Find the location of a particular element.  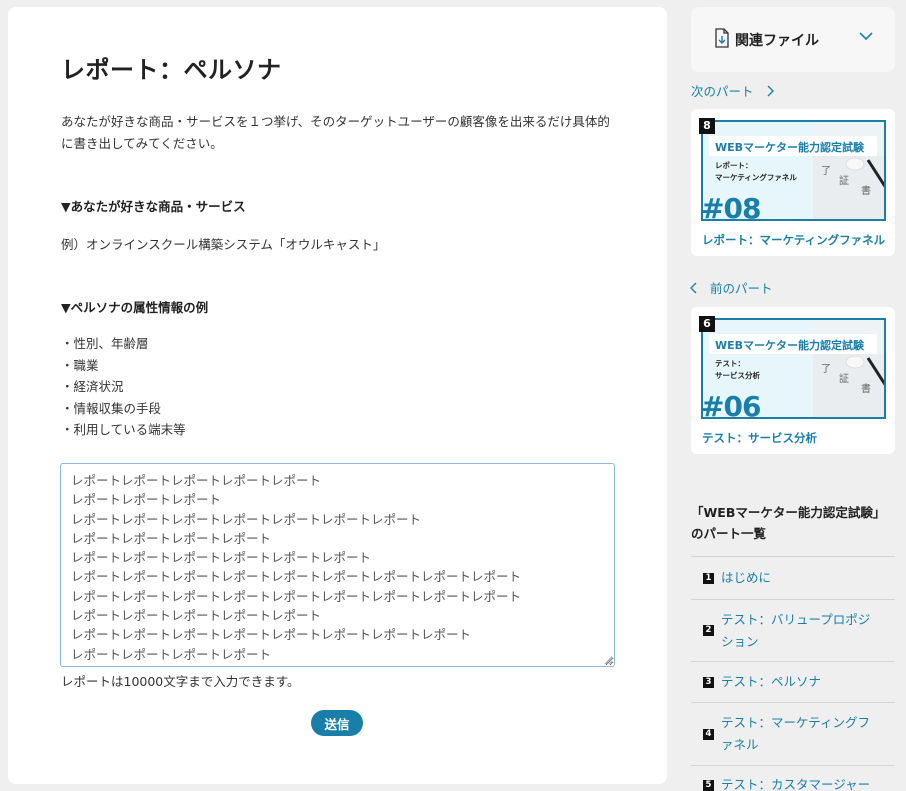

part-list-link: テスト：バリュープロポジション is located at coordinates (801, 631).